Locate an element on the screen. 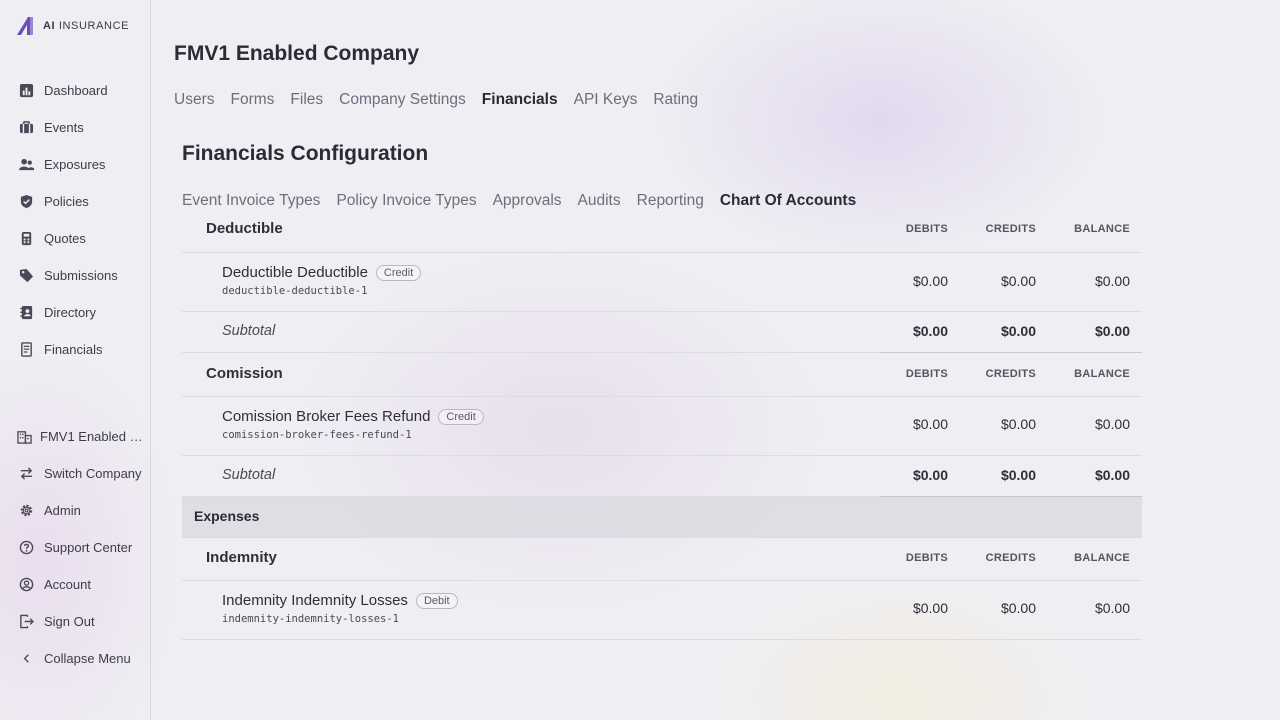  briefcase-icon is located at coordinates (26, 127).